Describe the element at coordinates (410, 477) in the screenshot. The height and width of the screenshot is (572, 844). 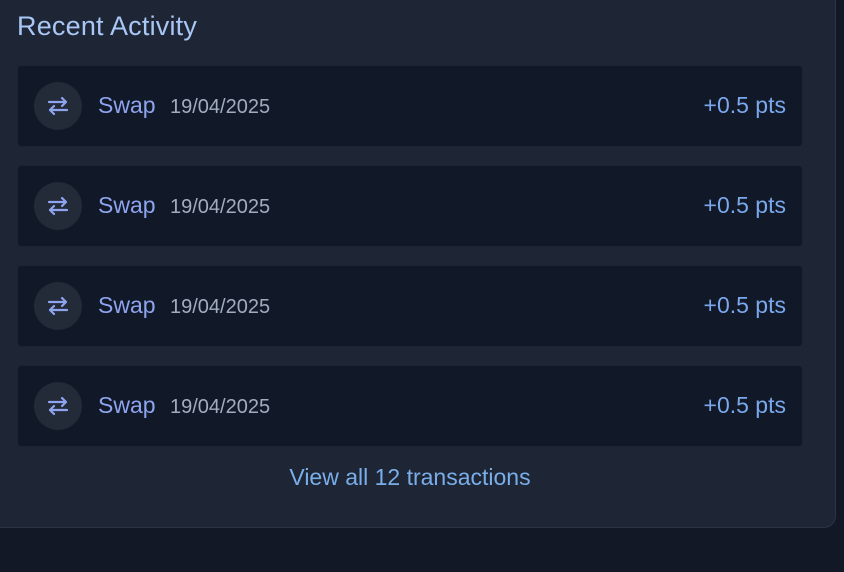
I see `view-all-transactions-link: View all 12 transactions` at that location.